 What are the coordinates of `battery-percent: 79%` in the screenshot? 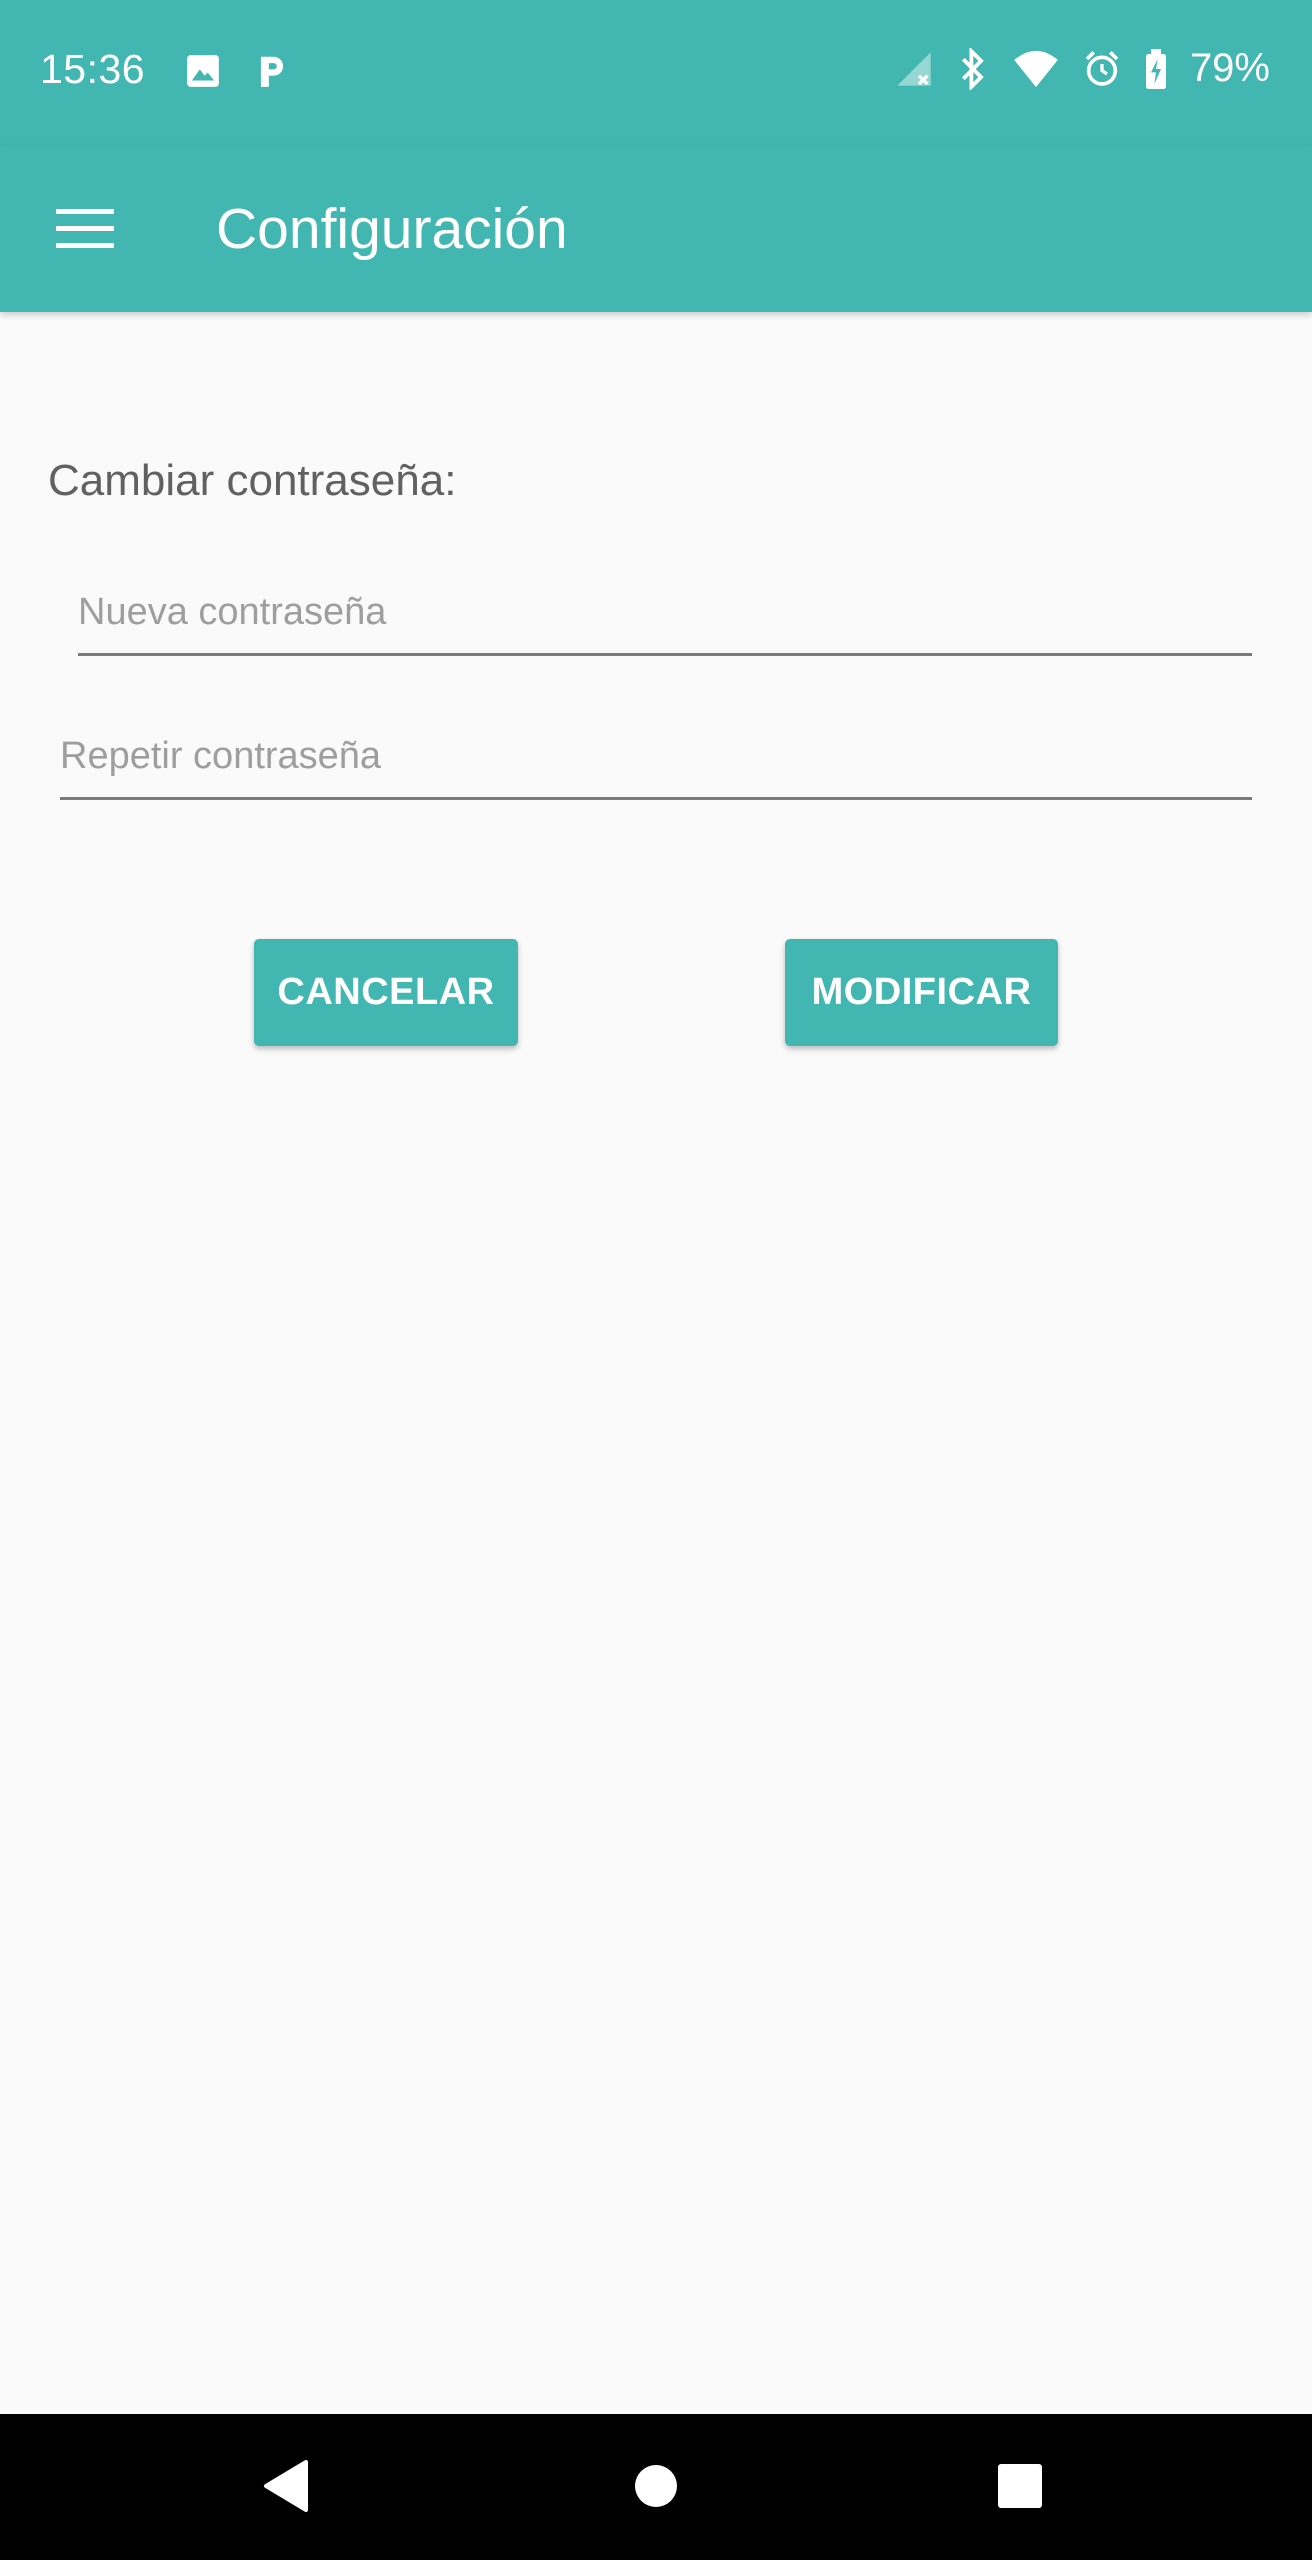 It's located at (1229, 68).